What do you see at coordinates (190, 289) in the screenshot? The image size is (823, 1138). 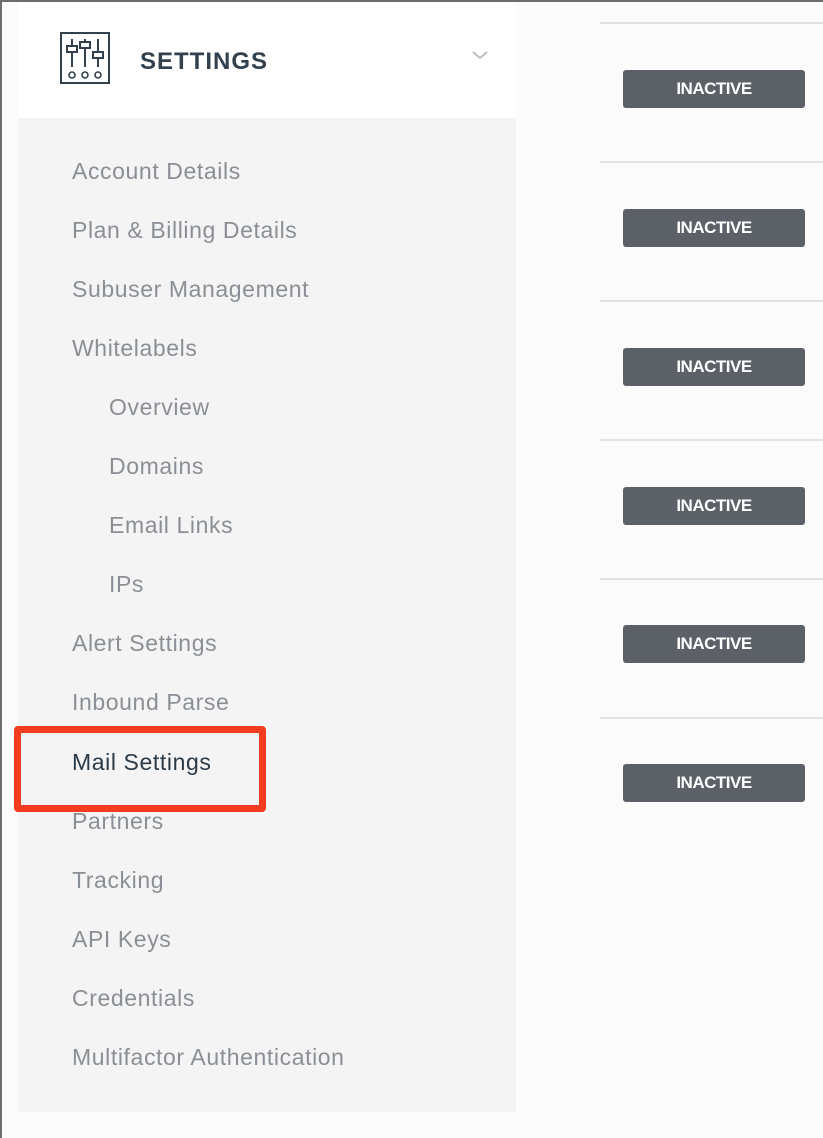 I see `sidebar-item-subuser-management: Subuser Management` at bounding box center [190, 289].